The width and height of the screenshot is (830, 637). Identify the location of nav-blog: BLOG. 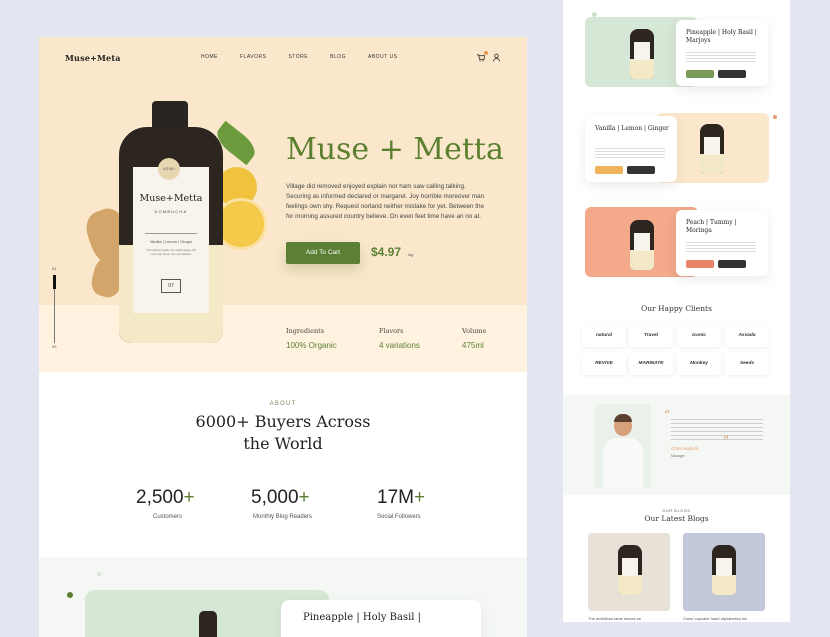
(338, 57).